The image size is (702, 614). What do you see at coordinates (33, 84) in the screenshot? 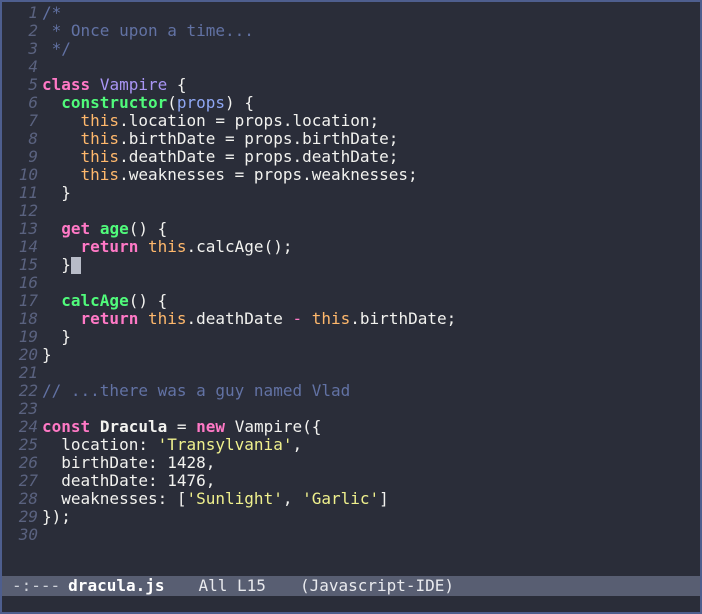
I see `line-number: 5` at bounding box center [33, 84].